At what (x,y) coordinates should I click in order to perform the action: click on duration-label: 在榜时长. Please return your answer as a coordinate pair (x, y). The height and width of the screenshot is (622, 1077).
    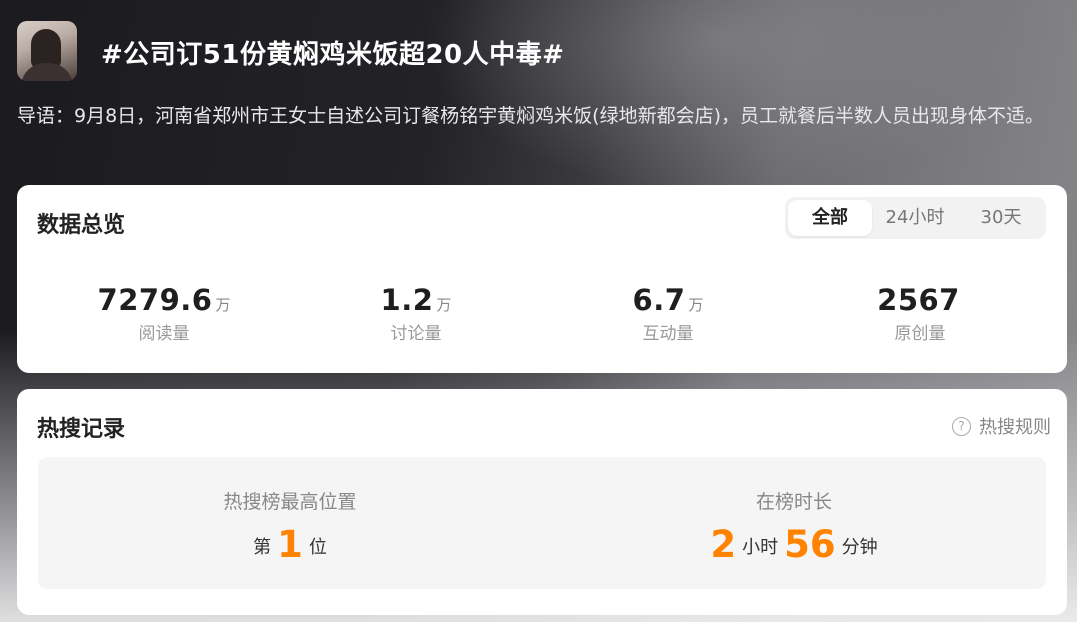
    Looking at the image, I should click on (793, 502).